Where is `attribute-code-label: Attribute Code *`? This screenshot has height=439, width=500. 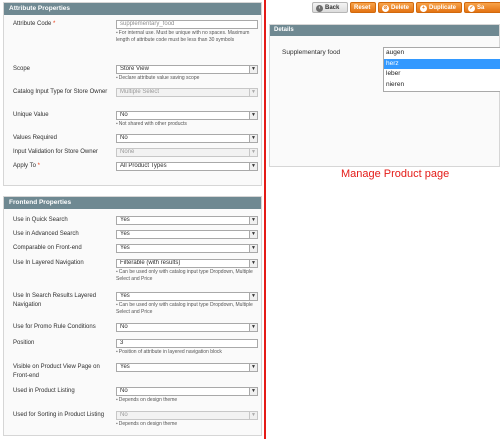 attribute-code-label: Attribute Code * is located at coordinates (34, 24).